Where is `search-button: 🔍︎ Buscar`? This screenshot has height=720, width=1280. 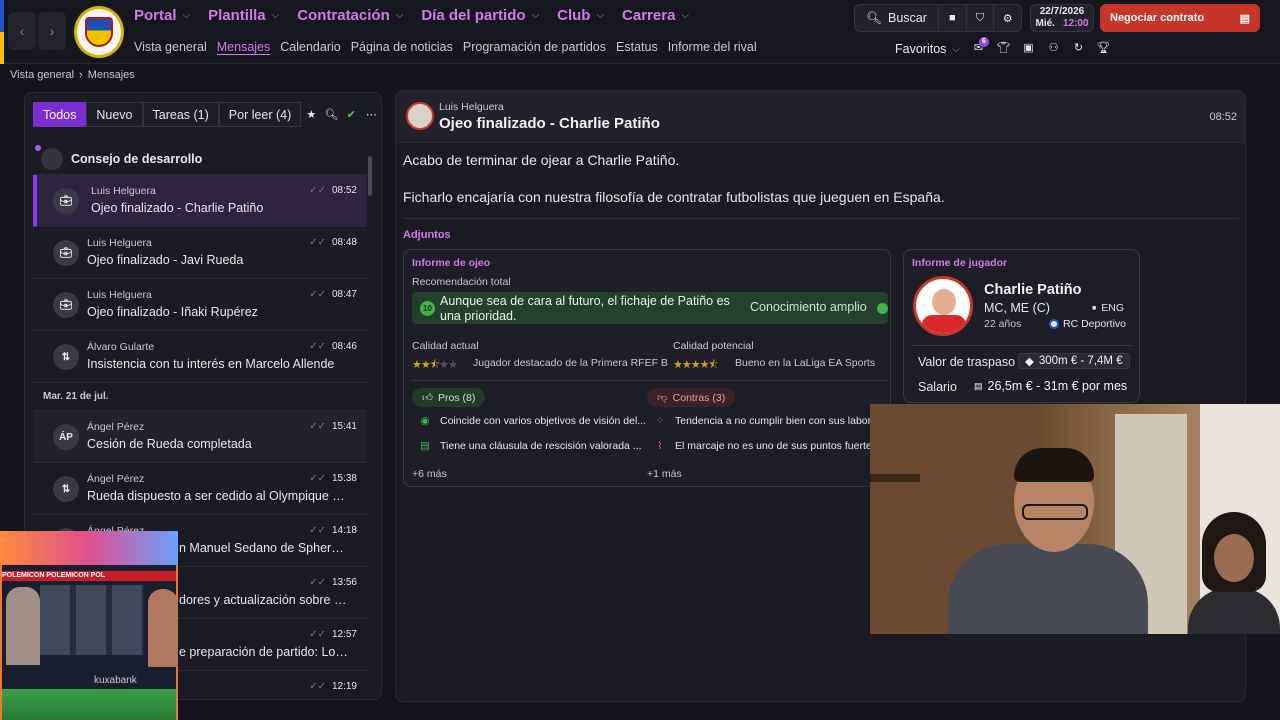
search-button: 🔍︎ Buscar is located at coordinates (897, 18).